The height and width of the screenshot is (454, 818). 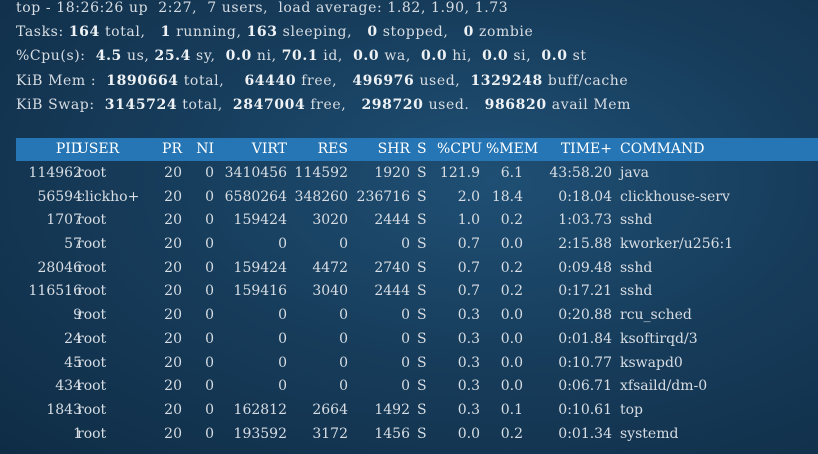 I want to click on cell-shr: 1492, so click(x=392, y=409).